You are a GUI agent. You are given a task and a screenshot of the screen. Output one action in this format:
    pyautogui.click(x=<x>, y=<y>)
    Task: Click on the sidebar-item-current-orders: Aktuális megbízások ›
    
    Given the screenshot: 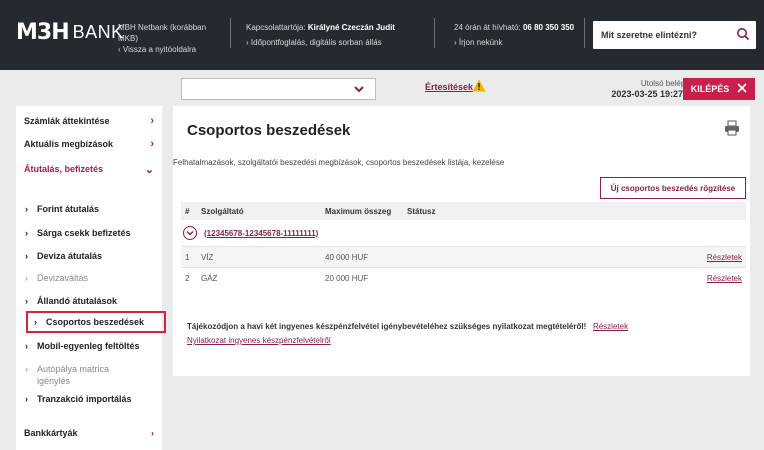 What is the action you would take?
    pyautogui.click(x=89, y=143)
    